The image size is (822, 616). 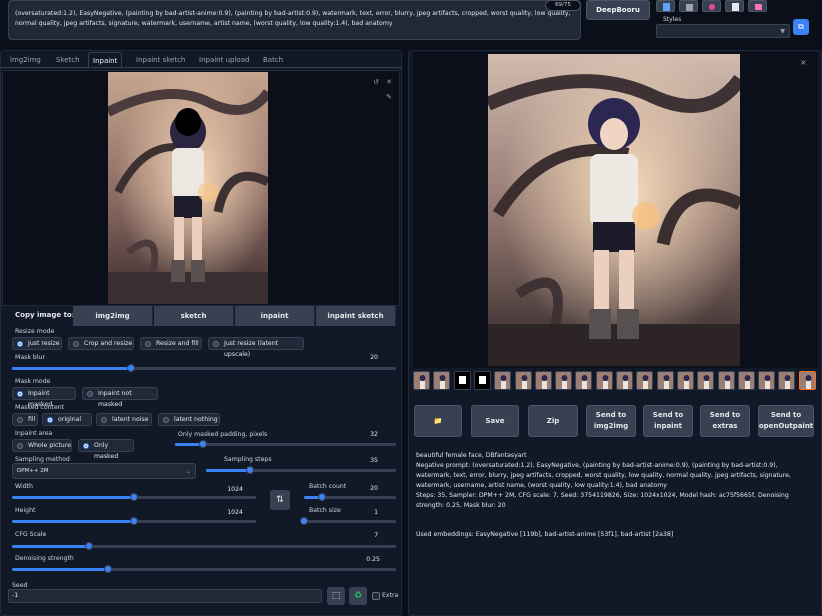 What do you see at coordinates (363, 535) in the screenshot?
I see `cfg-scale-value: 7` at bounding box center [363, 535].